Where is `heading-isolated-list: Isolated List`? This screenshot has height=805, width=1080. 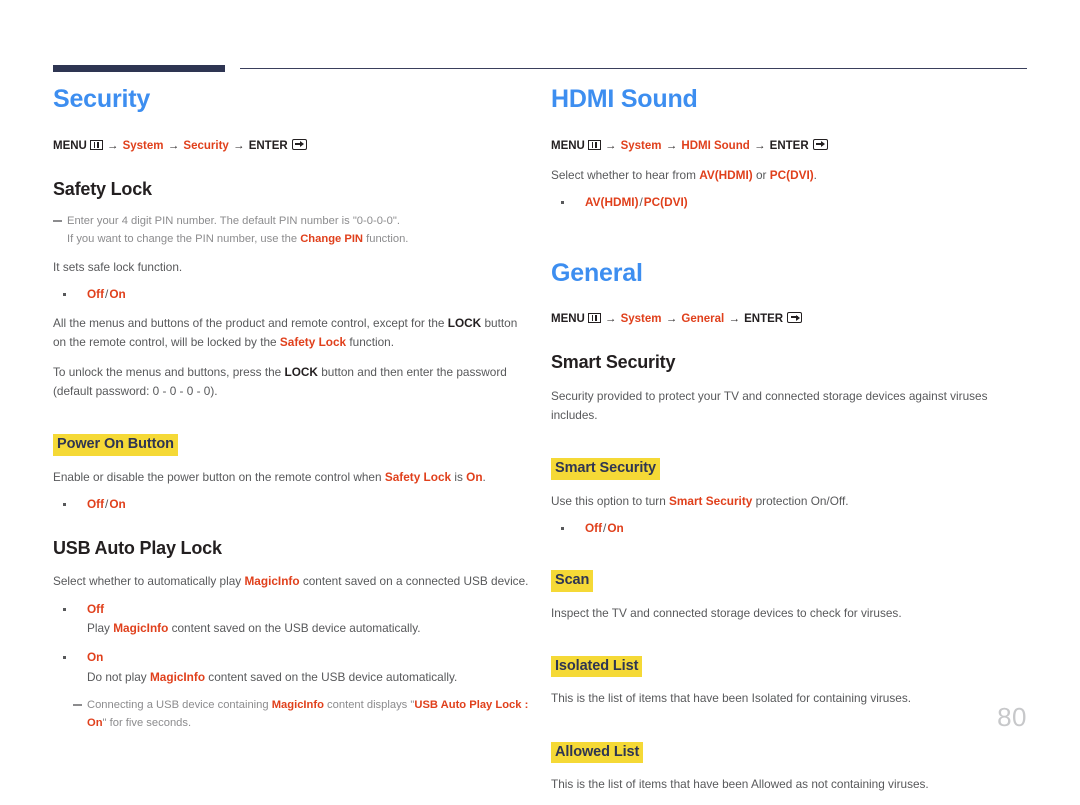
heading-isolated-list: Isolated List is located at coordinates (597, 666).